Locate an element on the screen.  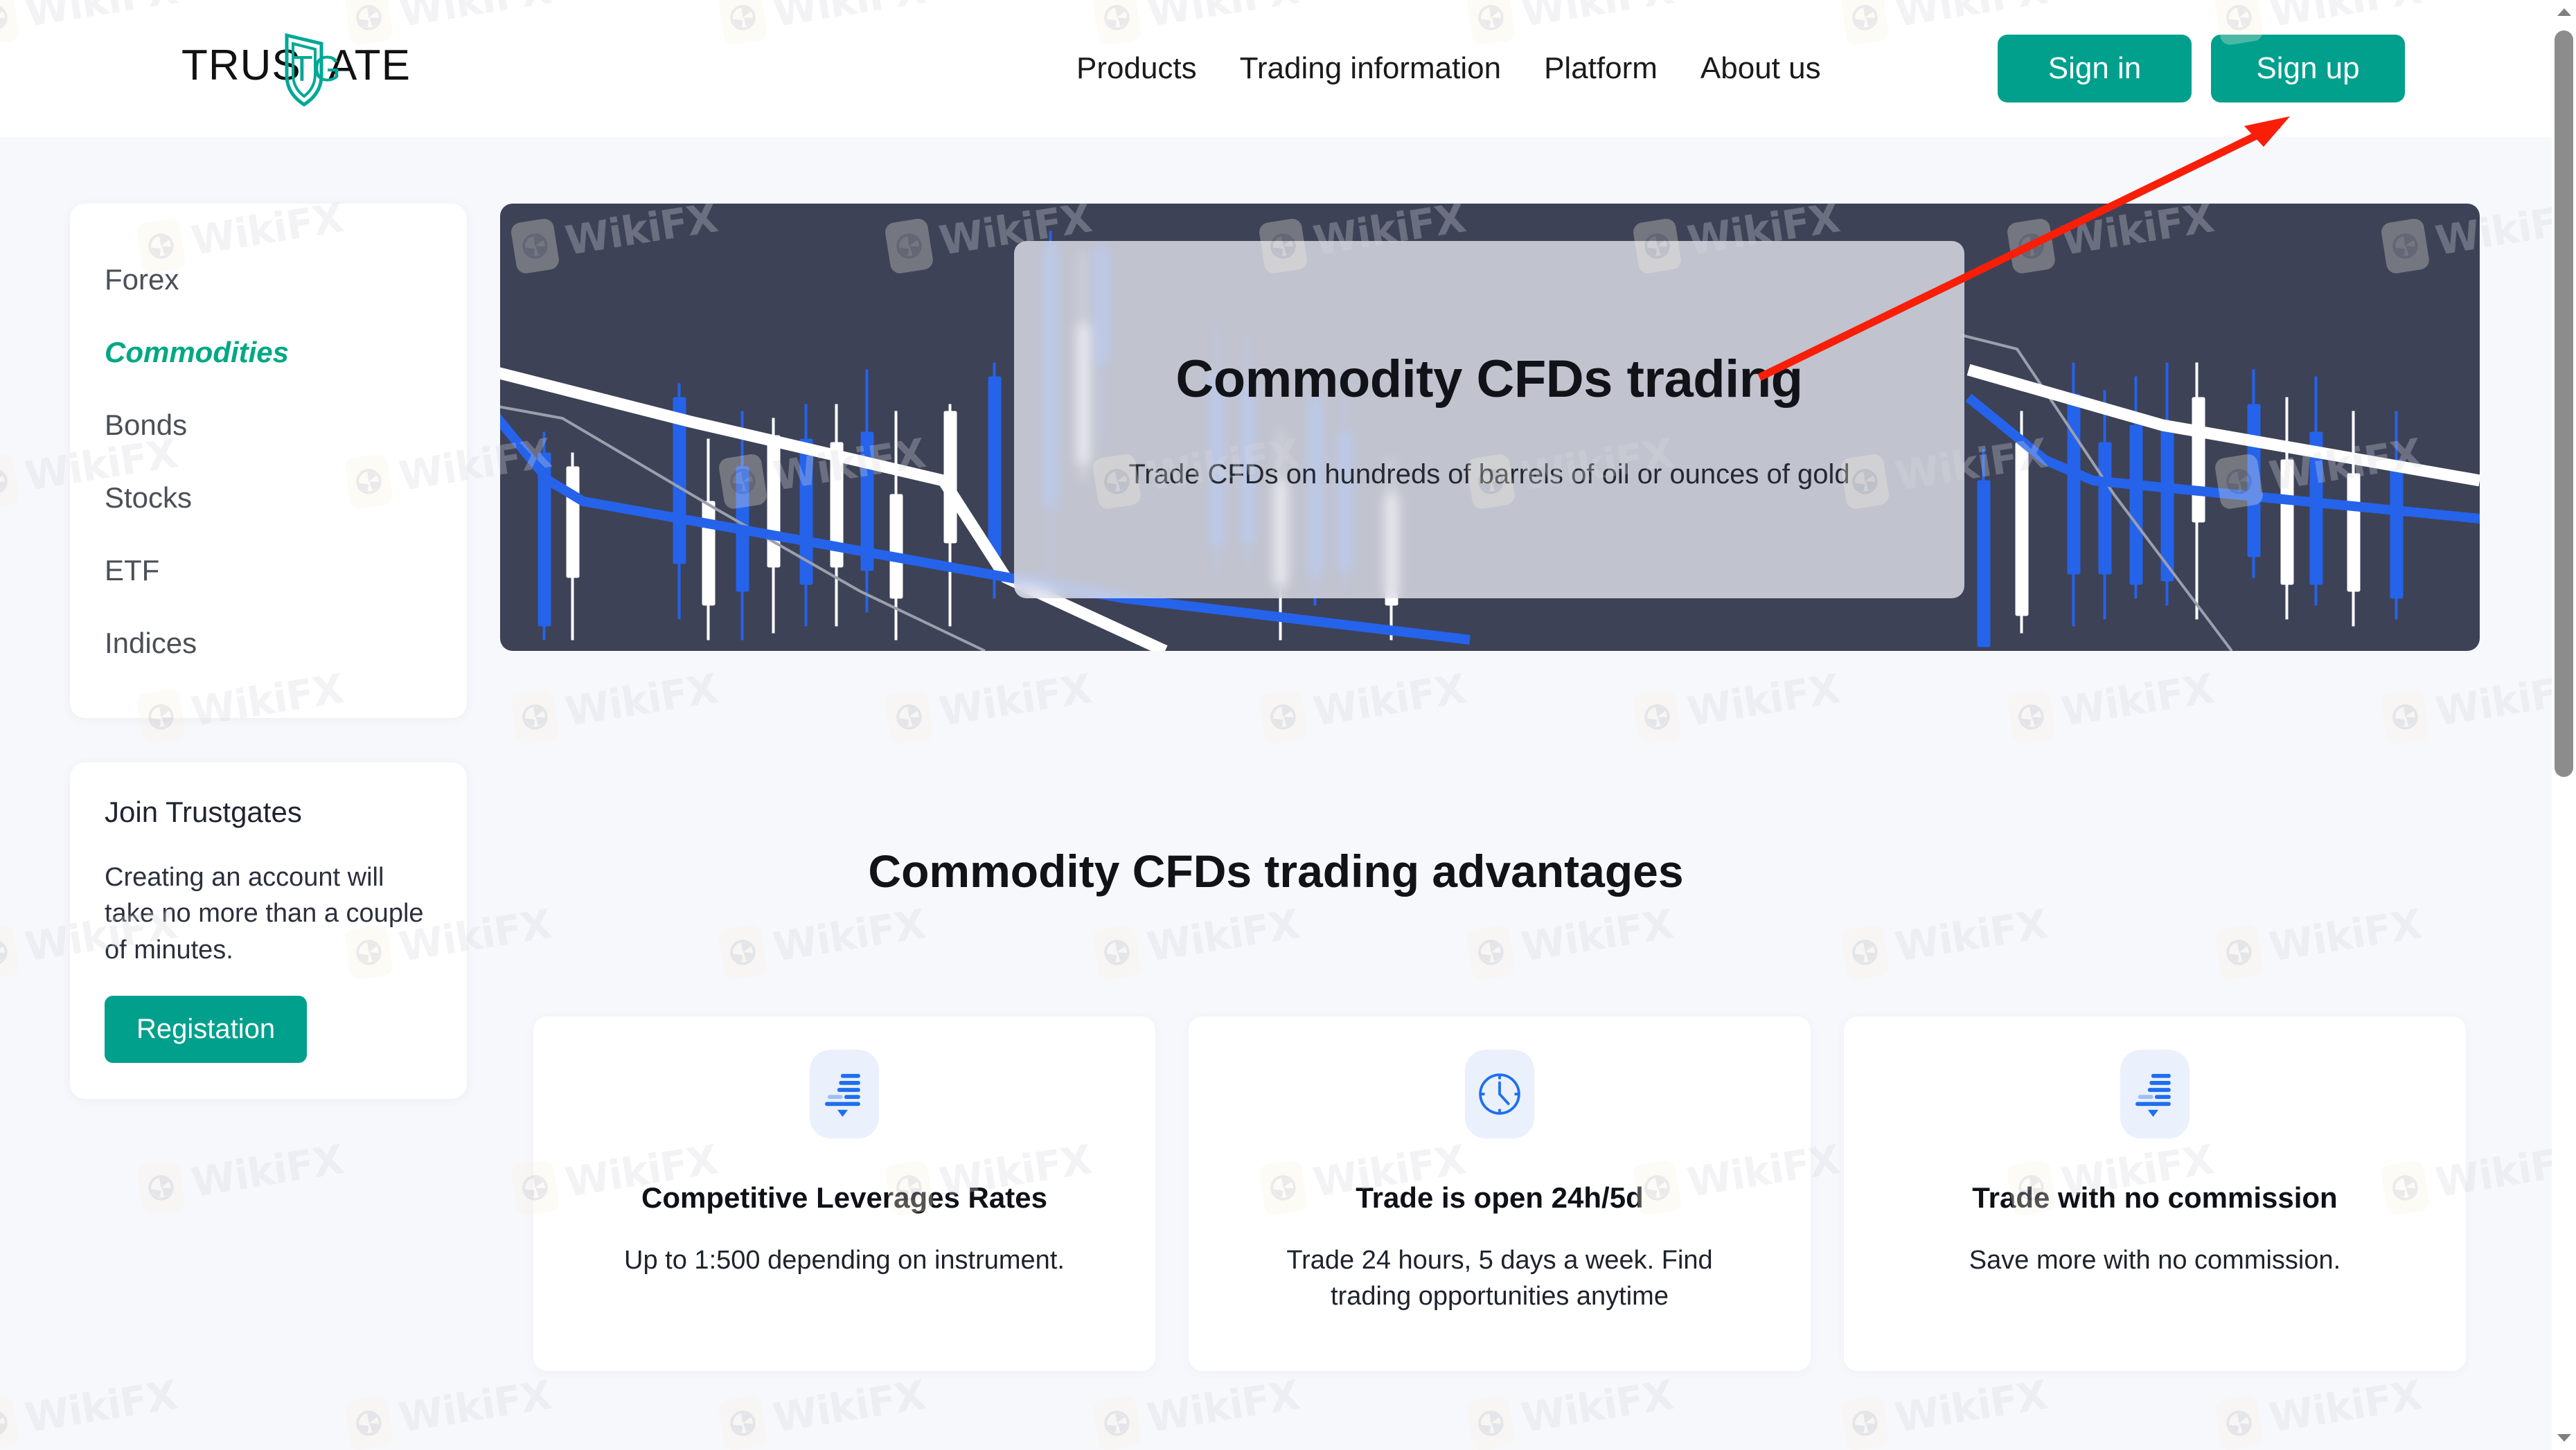
sidebar-item-forex: Forex is located at coordinates (268, 280).